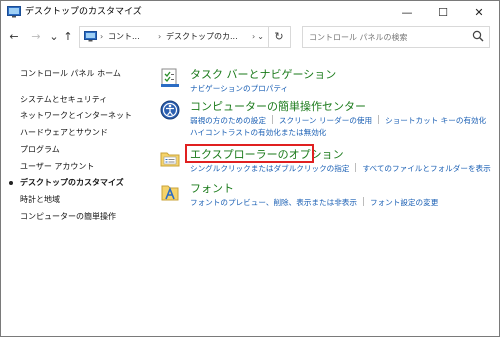 The height and width of the screenshot is (337, 500). Describe the element at coordinates (85, 200) in the screenshot. I see `sidebar-item-clock-region: 時計と地域` at that location.